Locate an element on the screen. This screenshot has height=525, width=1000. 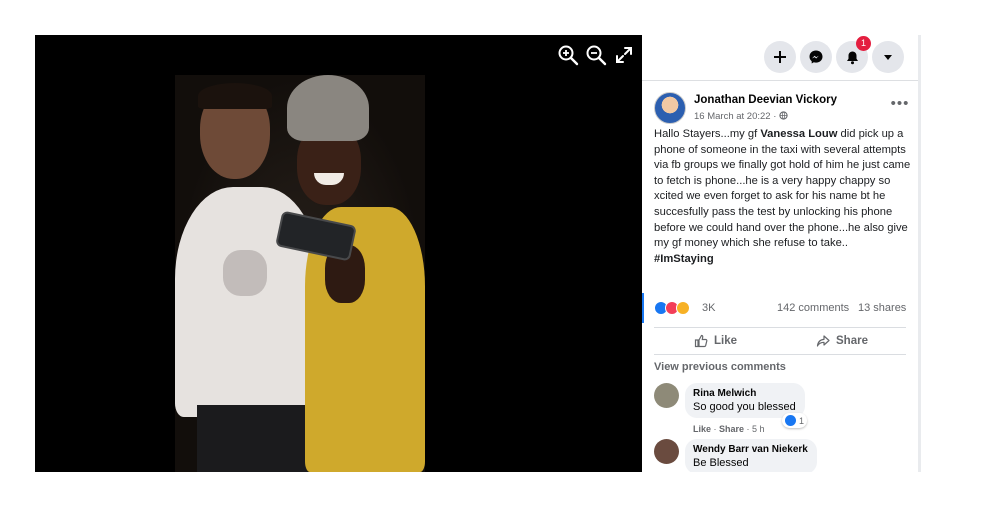
photo-woman-pants is located at coordinates (257, 438).